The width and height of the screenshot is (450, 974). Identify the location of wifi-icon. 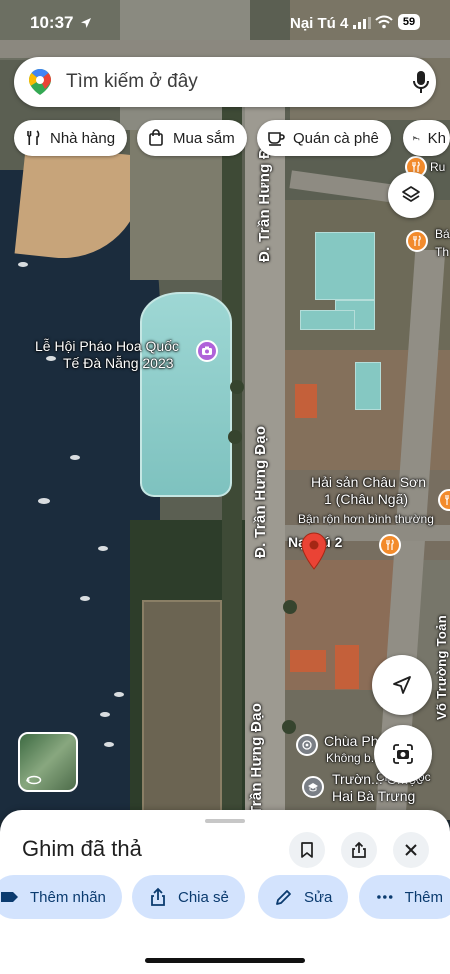
(384, 22).